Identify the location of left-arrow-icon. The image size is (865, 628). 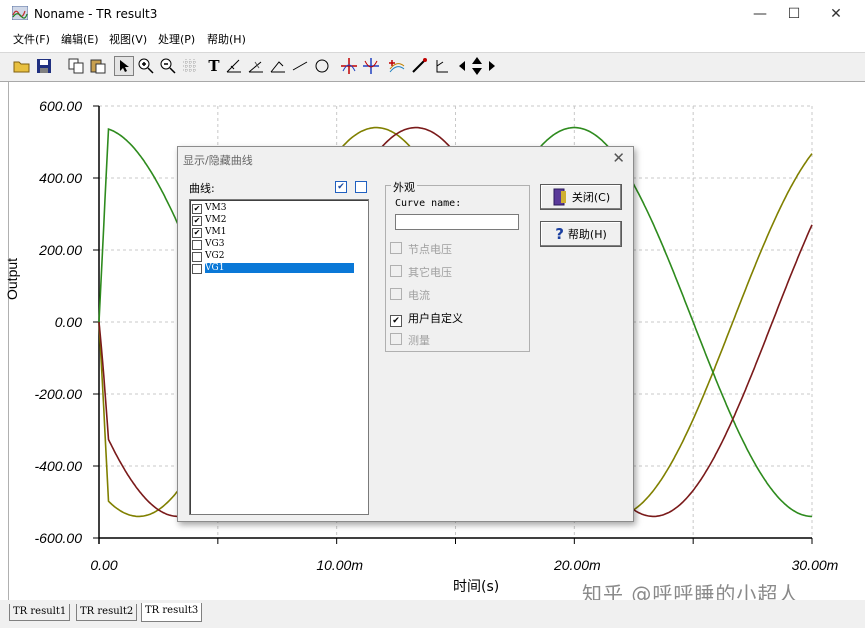
(462, 66).